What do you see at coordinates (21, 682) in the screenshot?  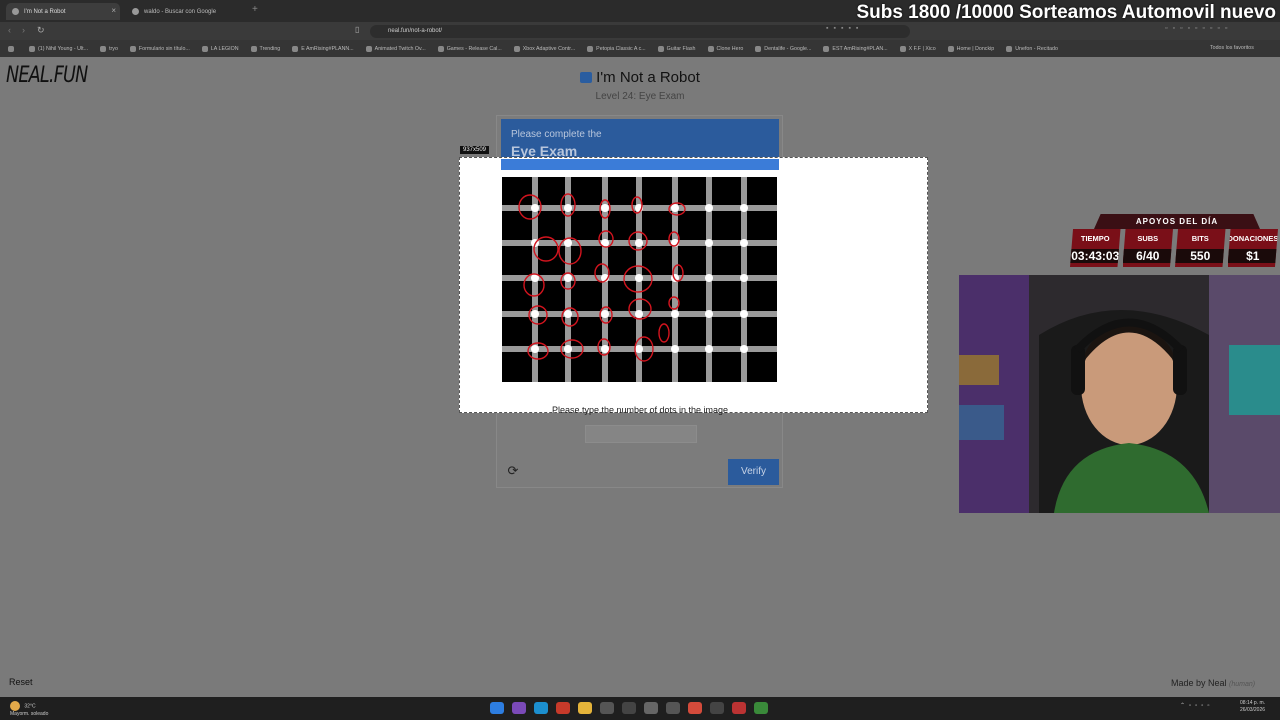 I see `reset-link: Reset` at bounding box center [21, 682].